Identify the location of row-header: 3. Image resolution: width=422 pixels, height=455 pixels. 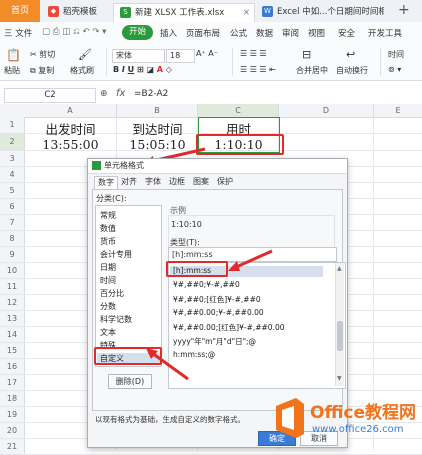
(12, 159).